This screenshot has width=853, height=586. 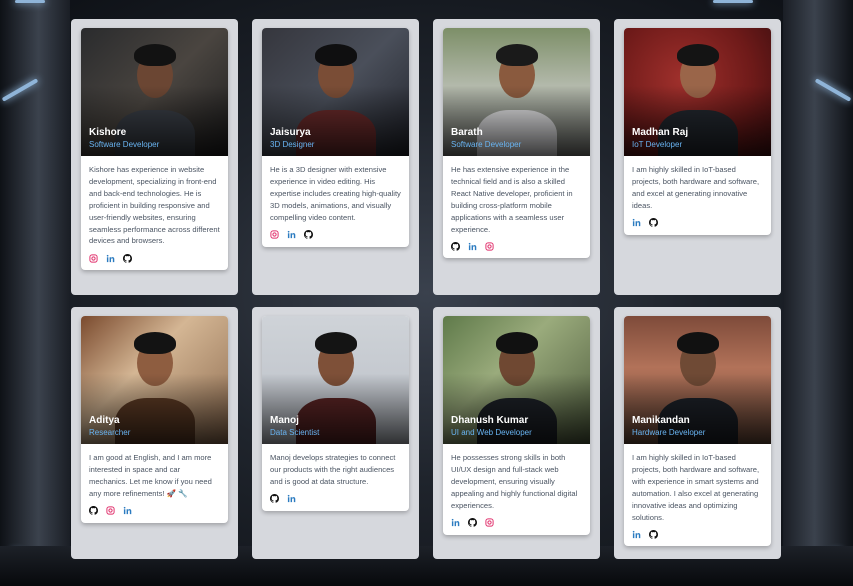 I want to click on member-name: Jaisurya, so click(x=290, y=132).